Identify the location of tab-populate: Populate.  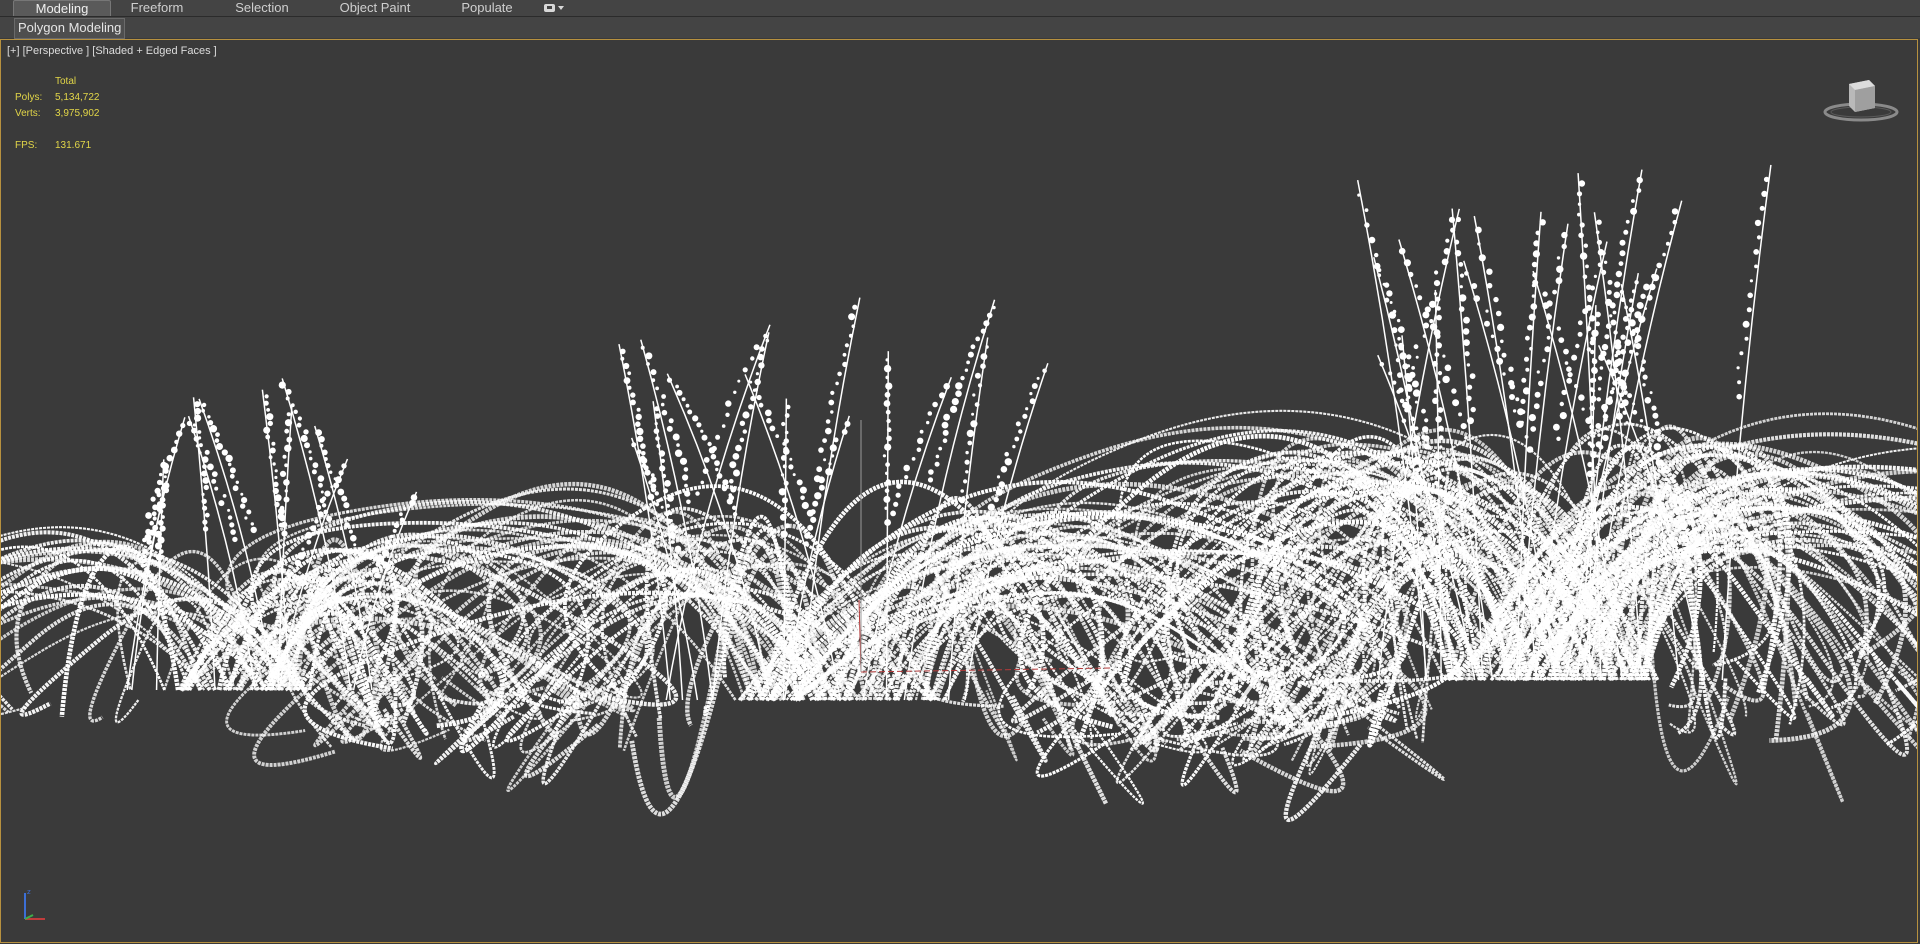
(487, 8).